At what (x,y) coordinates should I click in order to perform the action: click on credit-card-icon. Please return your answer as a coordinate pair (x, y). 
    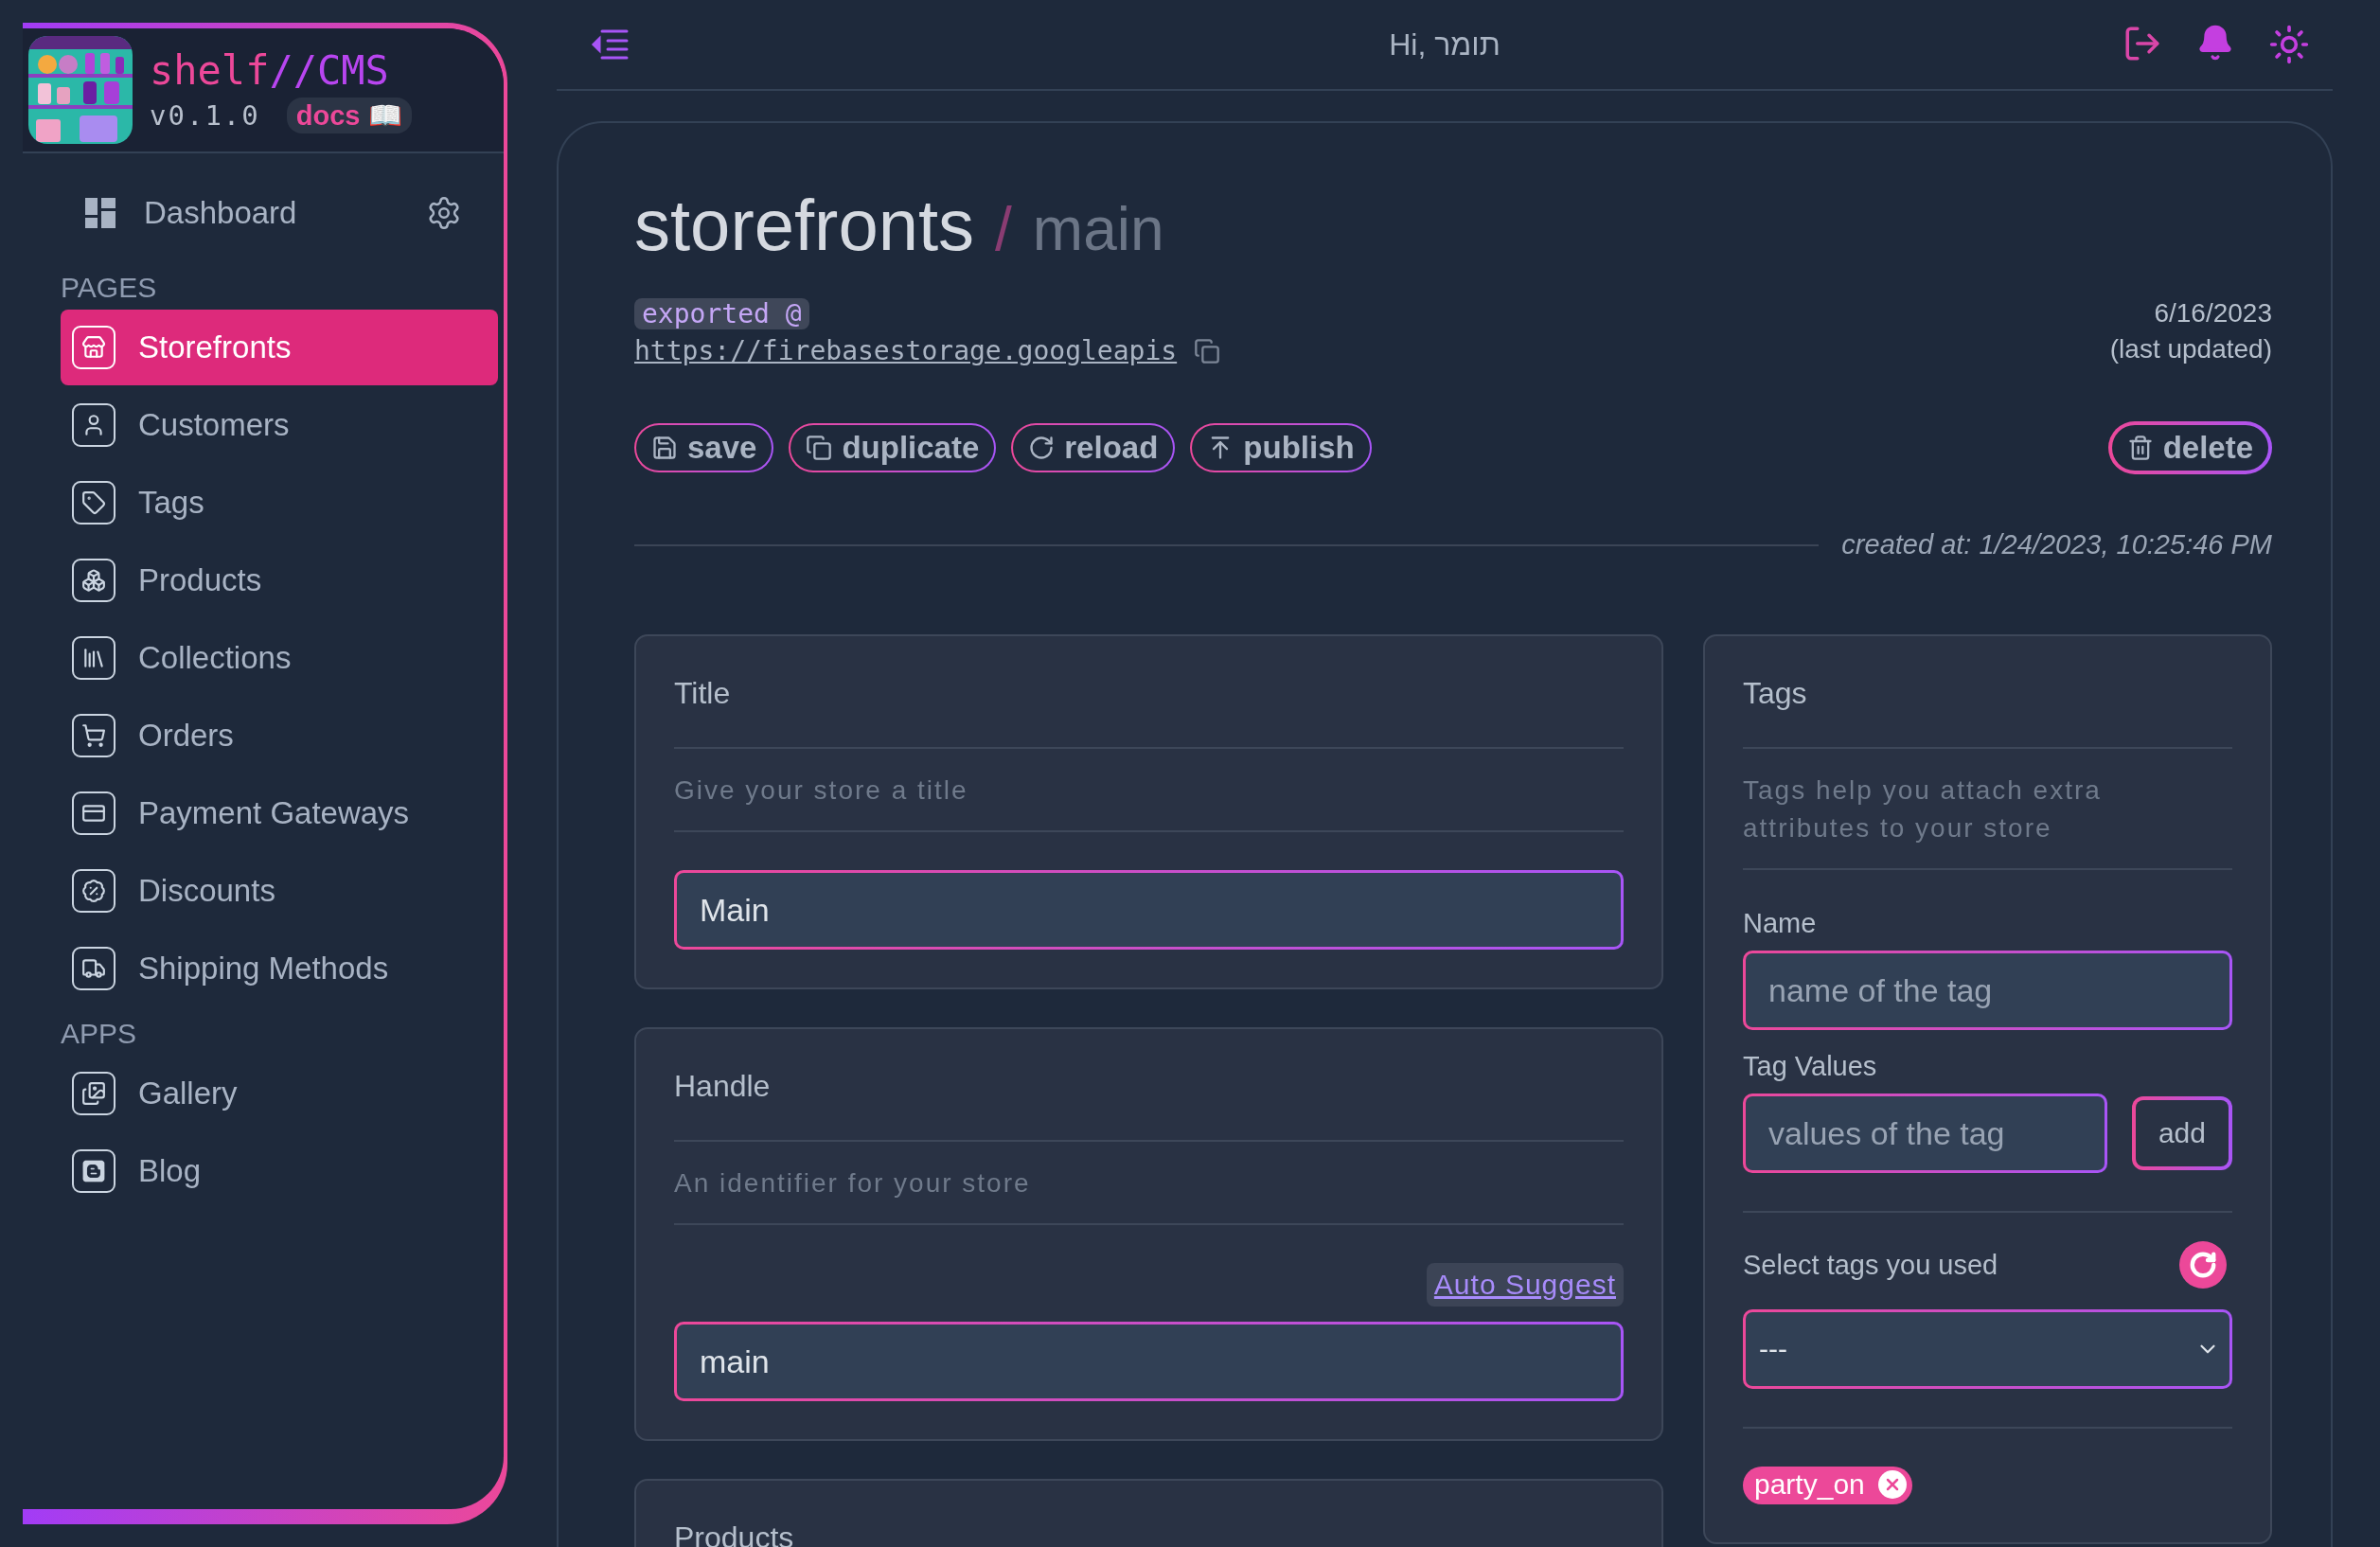
    Looking at the image, I should click on (93, 813).